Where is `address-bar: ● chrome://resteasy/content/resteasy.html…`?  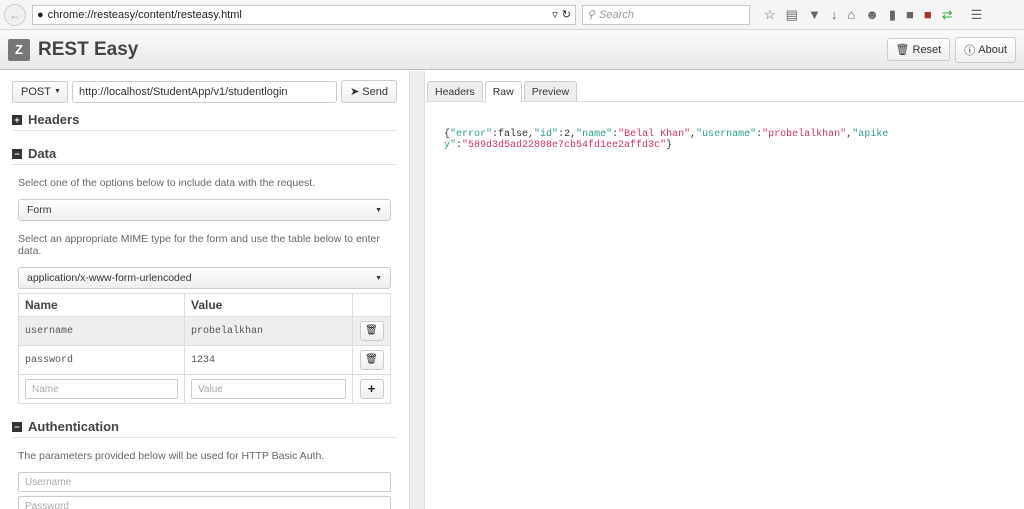
address-bar: ● chrome://resteasy/content/resteasy.html… is located at coordinates (304, 14).